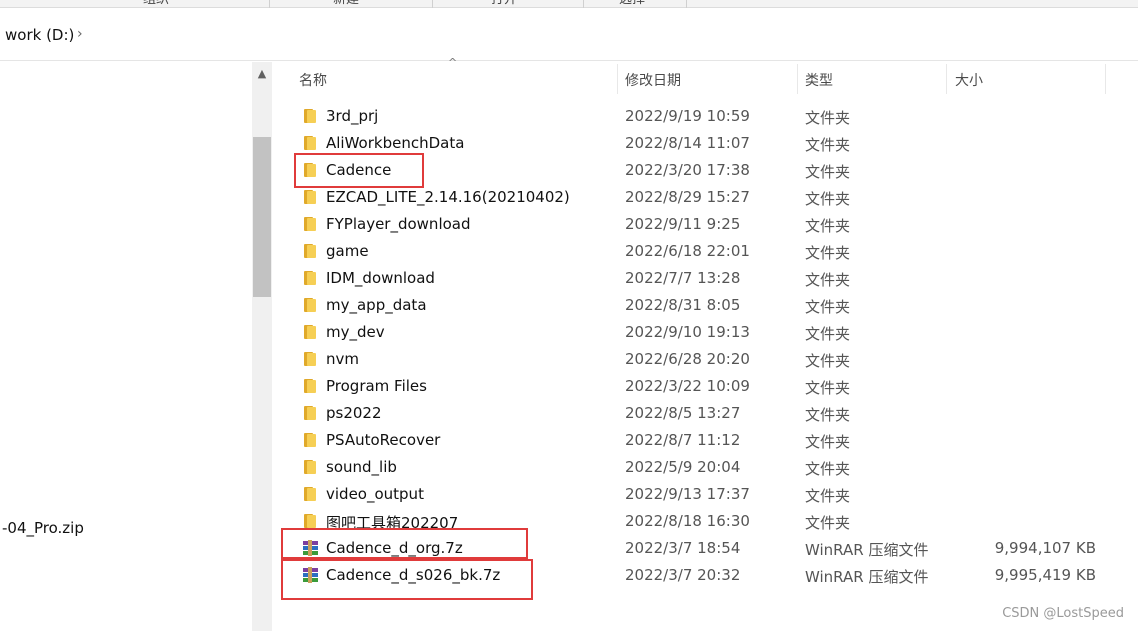 The width and height of the screenshot is (1138, 631). I want to click on file-modified-date: 2022/9/10 19:13, so click(687, 332).